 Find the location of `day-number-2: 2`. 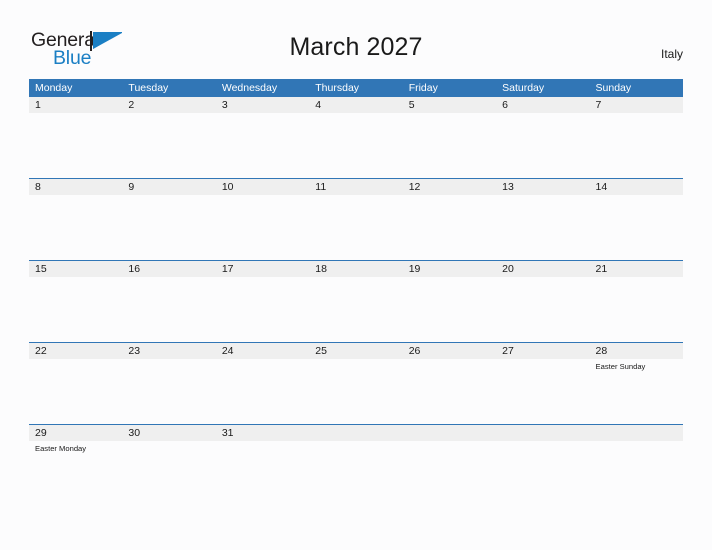

day-number-2: 2 is located at coordinates (168, 105).